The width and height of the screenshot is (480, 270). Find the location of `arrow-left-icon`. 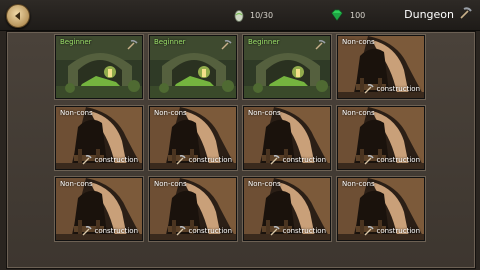

arrow-left-icon is located at coordinates (17, 16).